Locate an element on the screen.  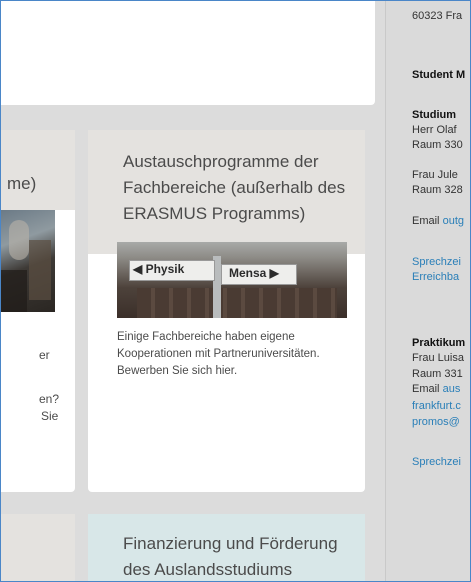
sign-label-left: ◀ Physik is located at coordinates (159, 269).